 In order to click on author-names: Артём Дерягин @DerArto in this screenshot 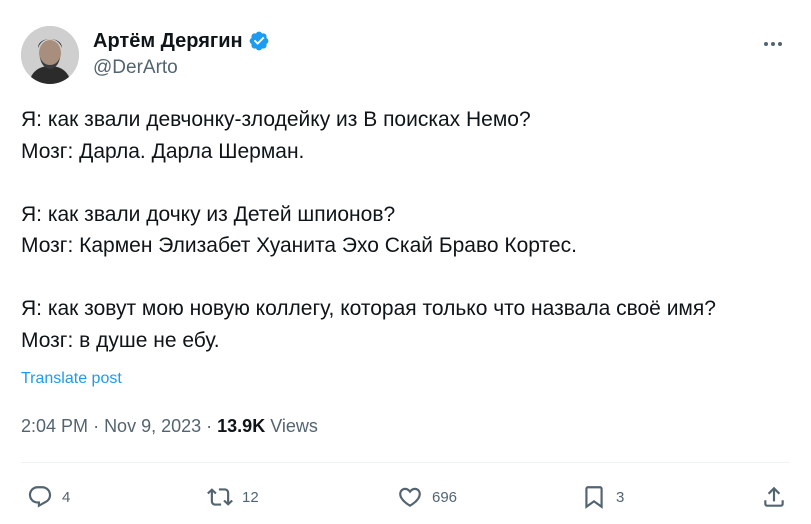, I will do `click(181, 55)`.